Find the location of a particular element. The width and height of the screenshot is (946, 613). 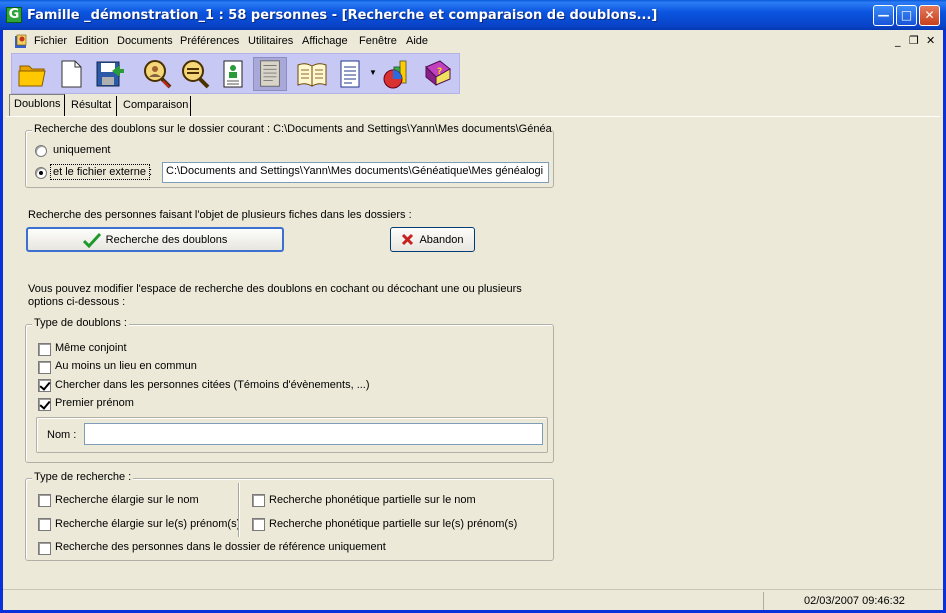

checkbox-personnes-citees is located at coordinates (44, 385).